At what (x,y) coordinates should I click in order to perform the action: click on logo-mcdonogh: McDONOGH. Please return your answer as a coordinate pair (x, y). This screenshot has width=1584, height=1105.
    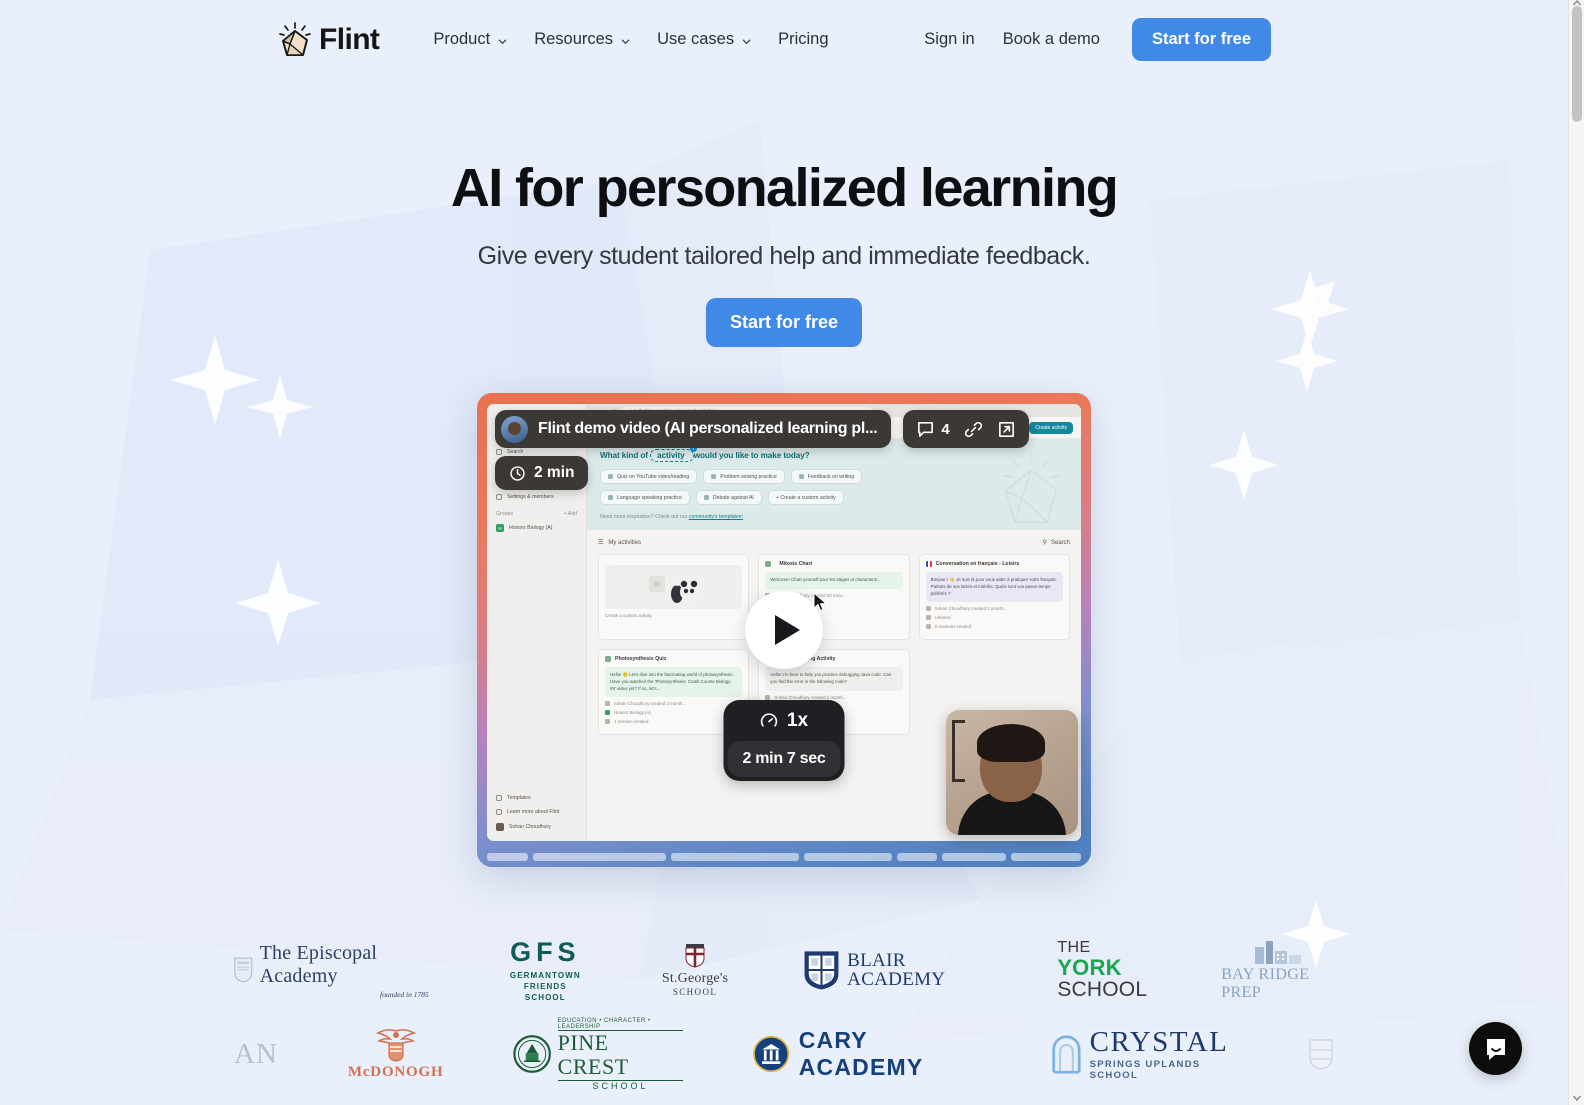
    Looking at the image, I should click on (396, 1054).